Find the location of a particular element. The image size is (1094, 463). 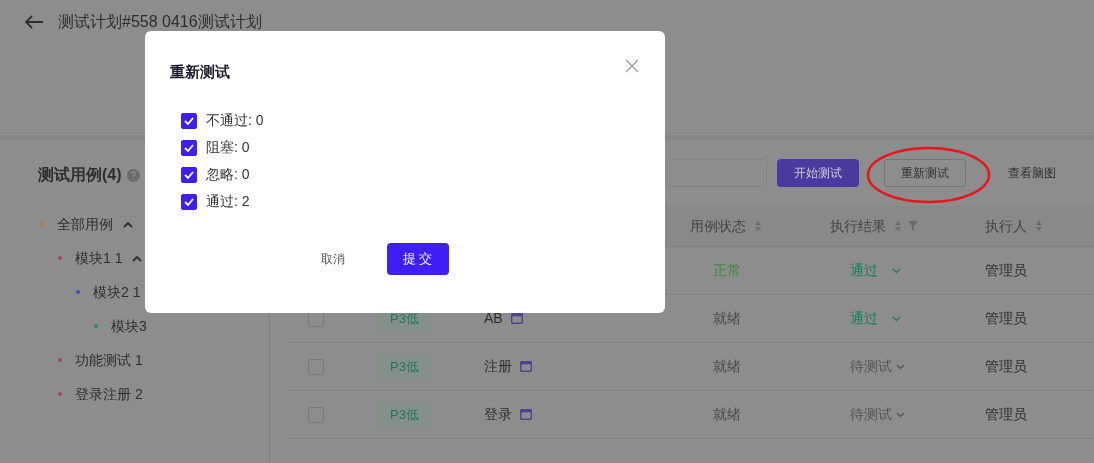

option-label: 阻塞: 0 is located at coordinates (228, 147).